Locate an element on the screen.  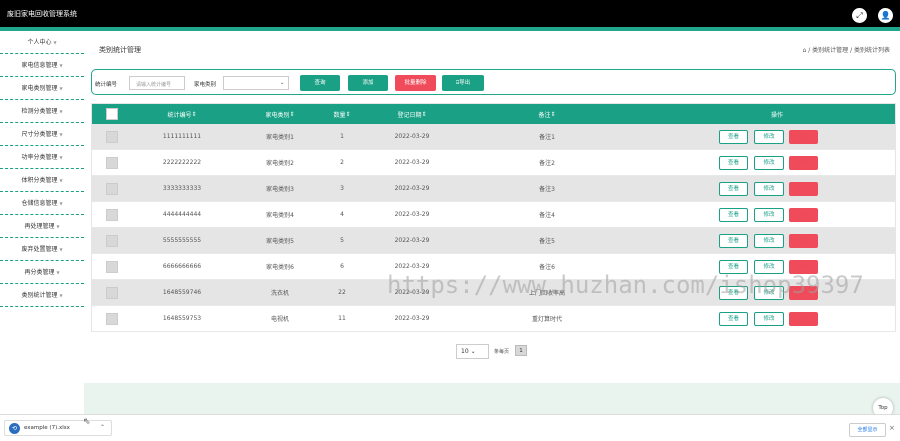
sidebar-item-label: 再分类管理 is located at coordinates (39, 272).